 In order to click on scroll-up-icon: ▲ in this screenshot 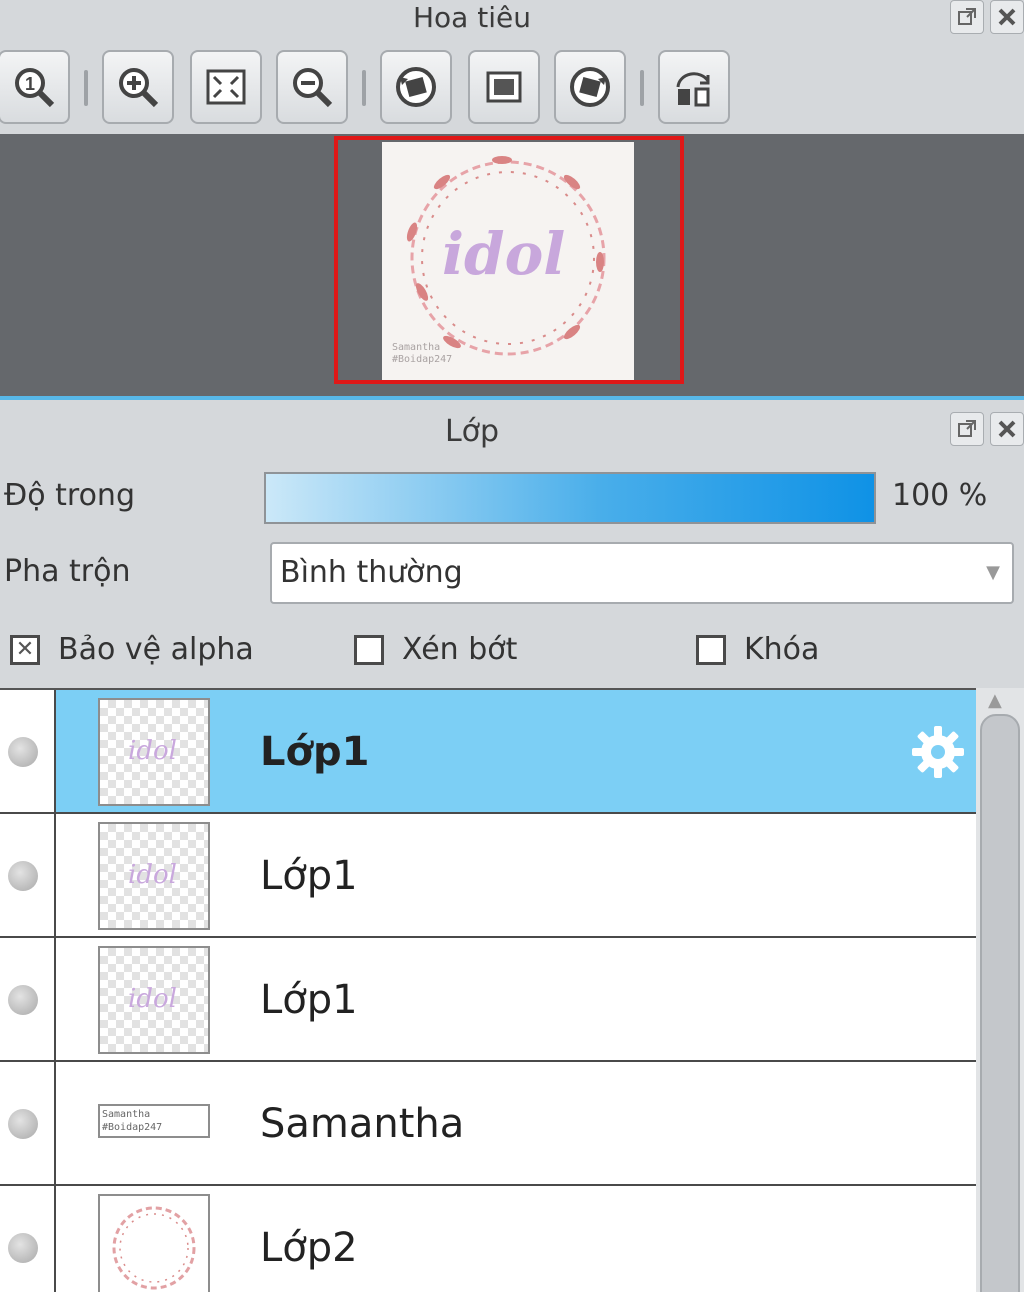, I will do `click(995, 700)`.